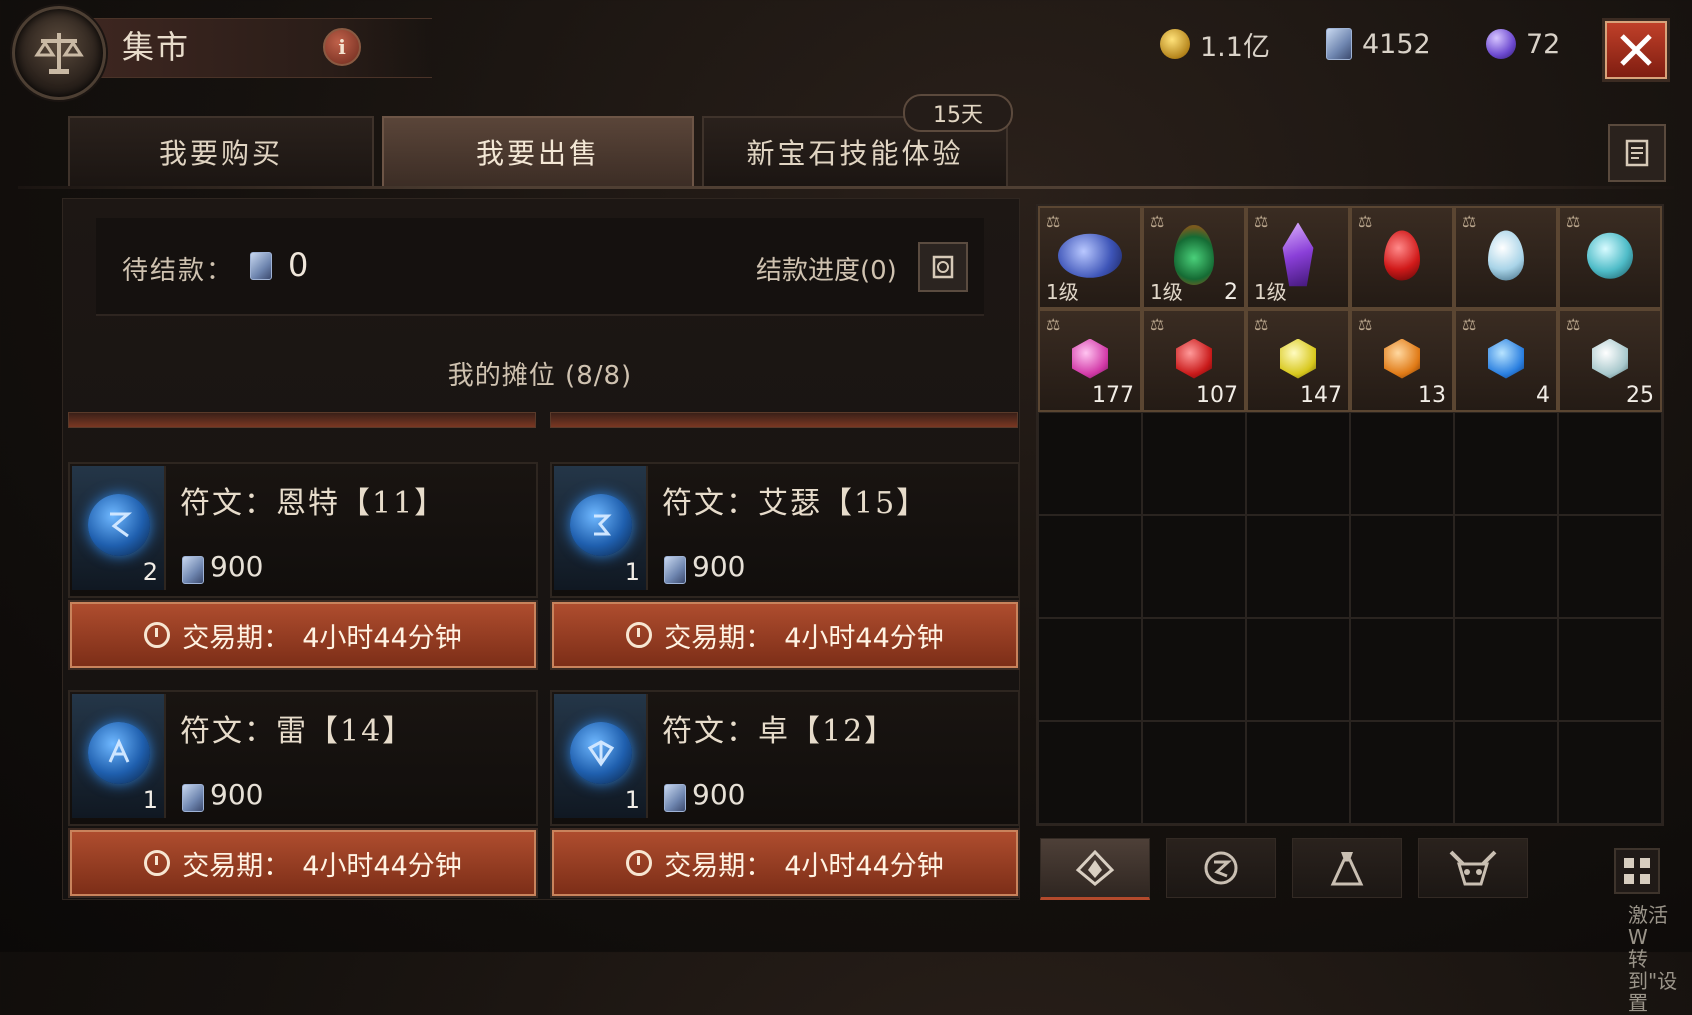  I want to click on info-icon: i, so click(342, 47).